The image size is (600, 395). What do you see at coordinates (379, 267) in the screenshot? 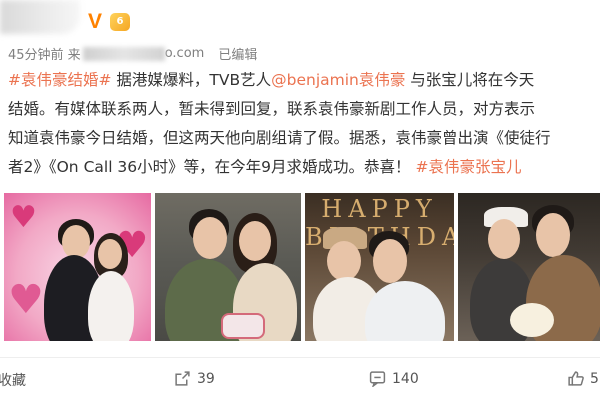
I see `photo-3: HAPPY BIRTHDAY` at bounding box center [379, 267].